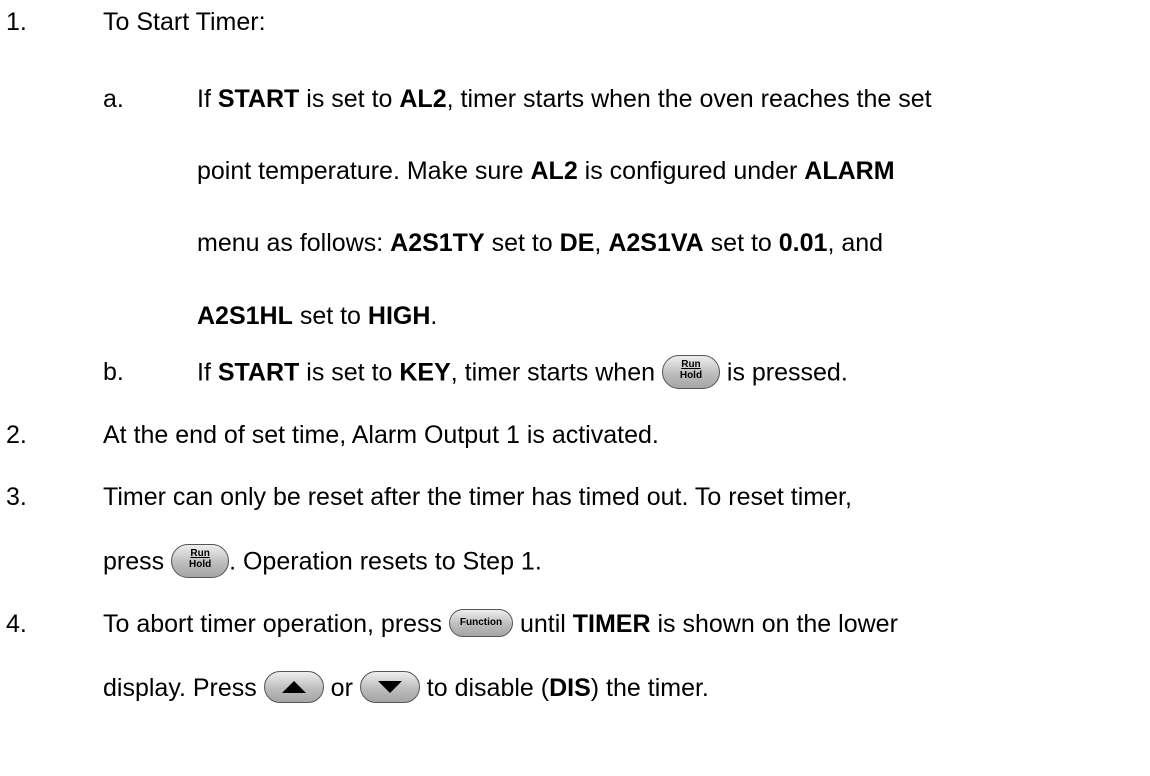 This screenshot has height=776, width=1150. I want to click on text-run: To abort timer operation, press, so click(276, 624).